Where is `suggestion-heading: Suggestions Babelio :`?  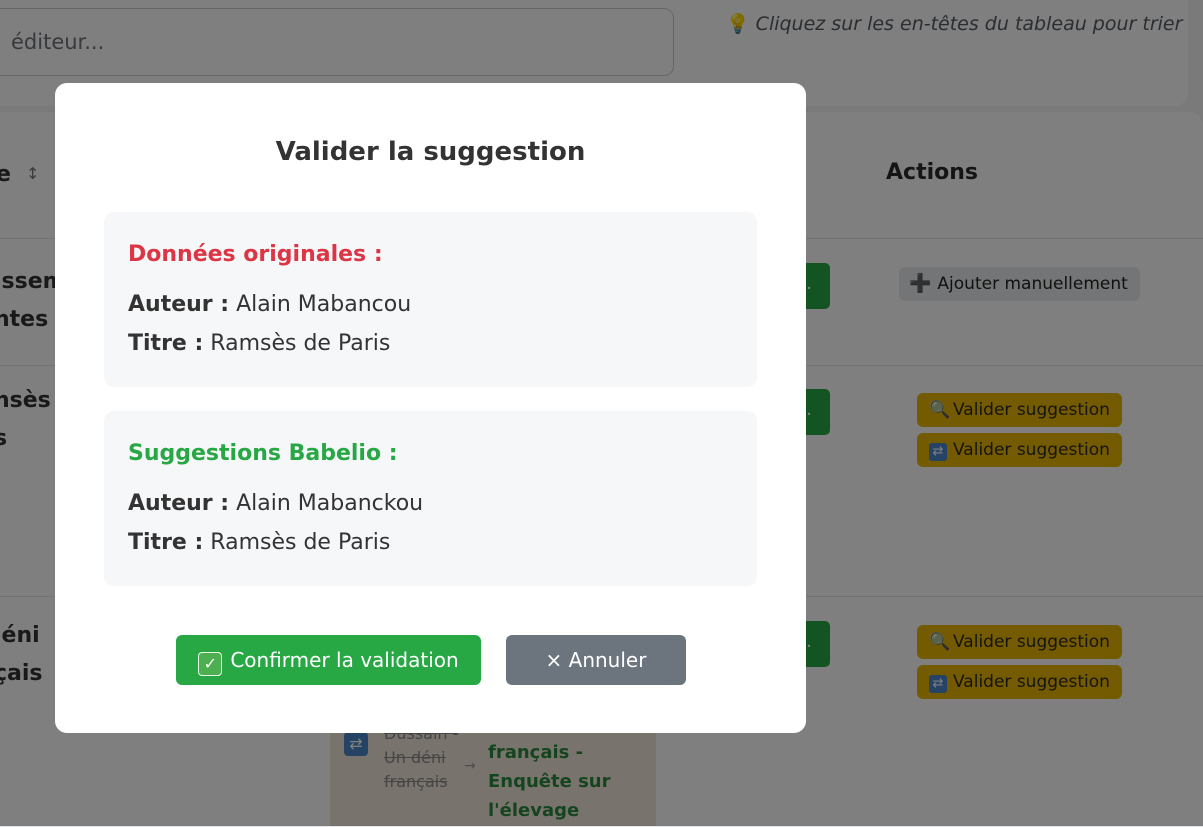
suggestion-heading: Suggestions Babelio : is located at coordinates (263, 453).